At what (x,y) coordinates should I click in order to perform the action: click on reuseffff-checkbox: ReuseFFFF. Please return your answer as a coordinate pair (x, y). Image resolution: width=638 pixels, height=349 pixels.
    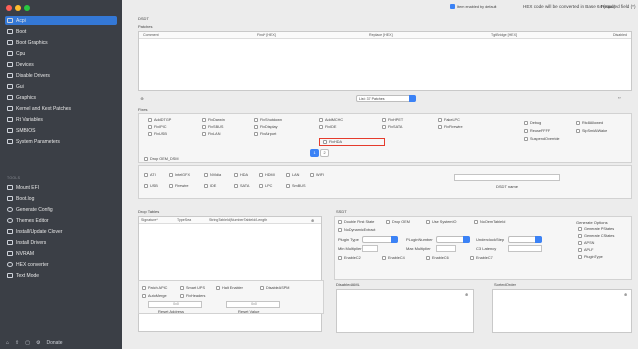
    Looking at the image, I should click on (537, 131).